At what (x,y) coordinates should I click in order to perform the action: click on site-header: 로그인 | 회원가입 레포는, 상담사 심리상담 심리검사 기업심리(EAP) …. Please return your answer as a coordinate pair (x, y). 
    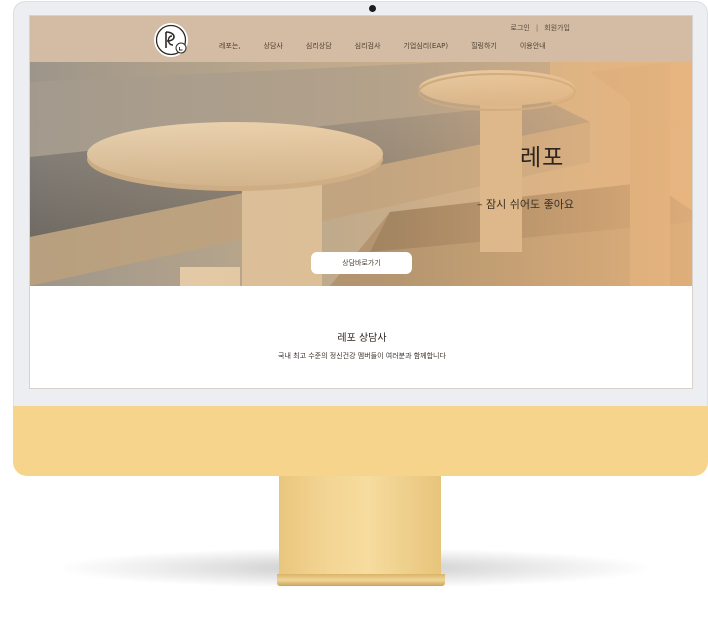
    Looking at the image, I should click on (361, 39).